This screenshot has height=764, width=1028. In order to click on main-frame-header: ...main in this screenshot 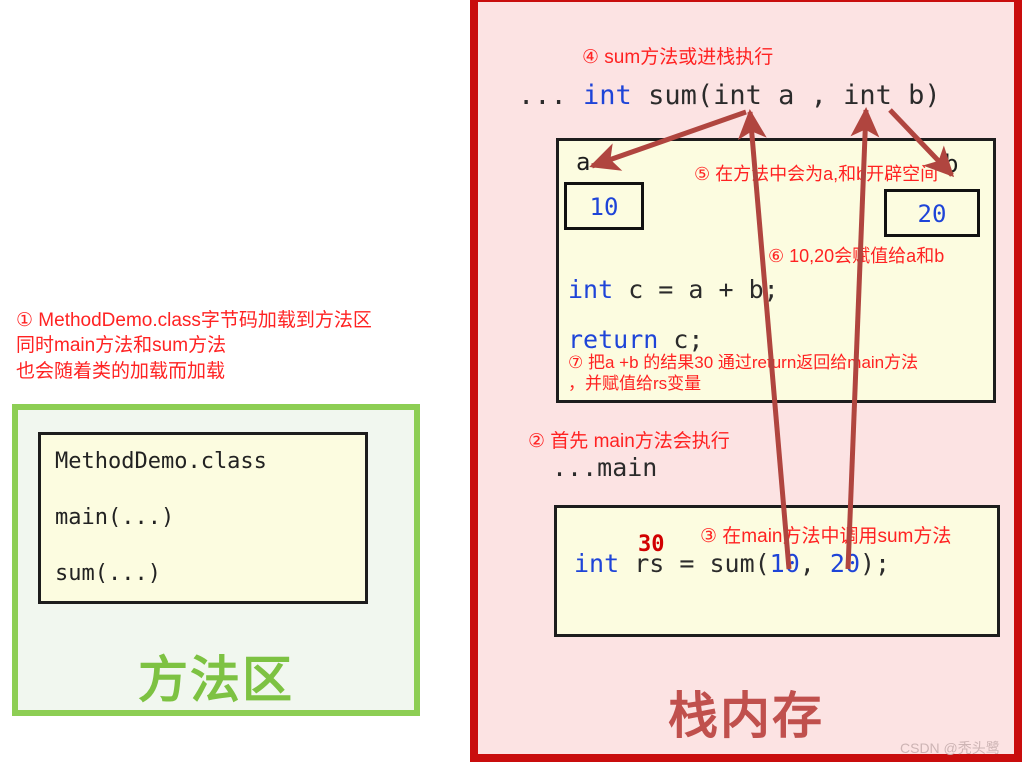, I will do `click(605, 467)`.